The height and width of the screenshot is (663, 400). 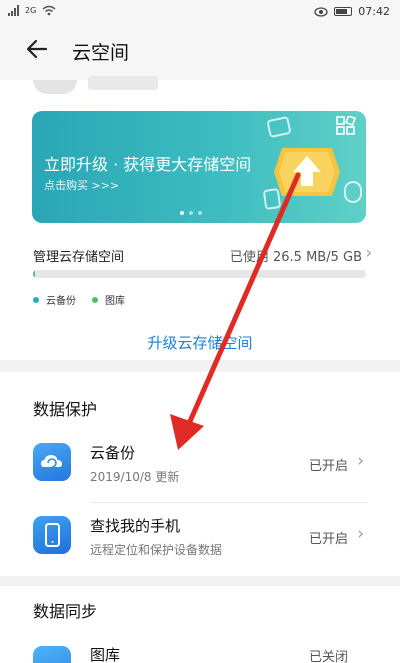 I want to click on pager-dot-active, so click(x=182, y=213).